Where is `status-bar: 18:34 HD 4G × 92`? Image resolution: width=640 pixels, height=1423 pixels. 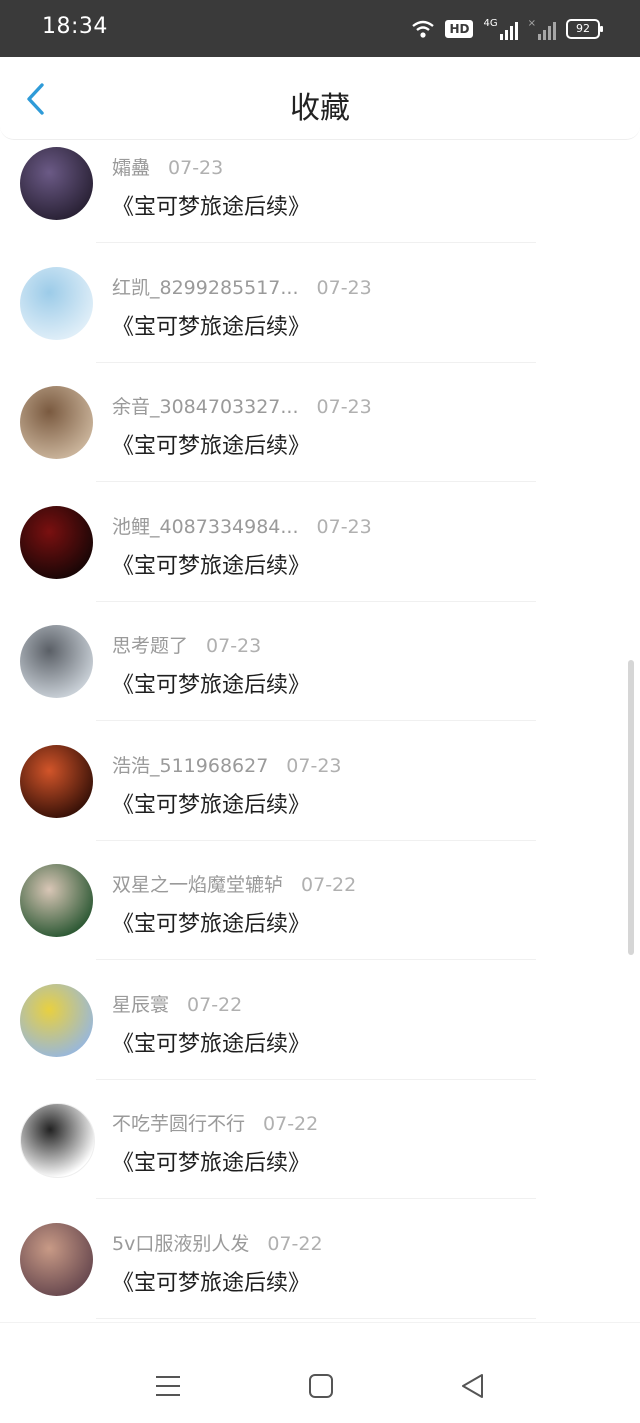 status-bar: 18:34 HD 4G × 92 is located at coordinates (320, 28).